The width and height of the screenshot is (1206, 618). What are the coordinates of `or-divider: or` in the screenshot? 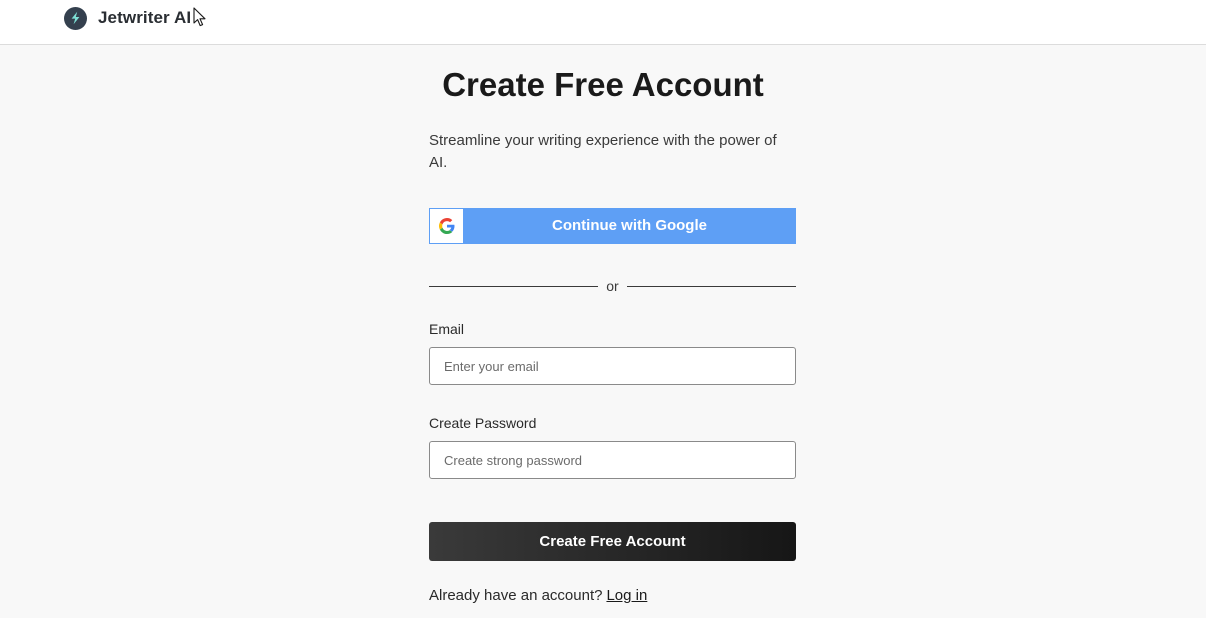 It's located at (612, 286).